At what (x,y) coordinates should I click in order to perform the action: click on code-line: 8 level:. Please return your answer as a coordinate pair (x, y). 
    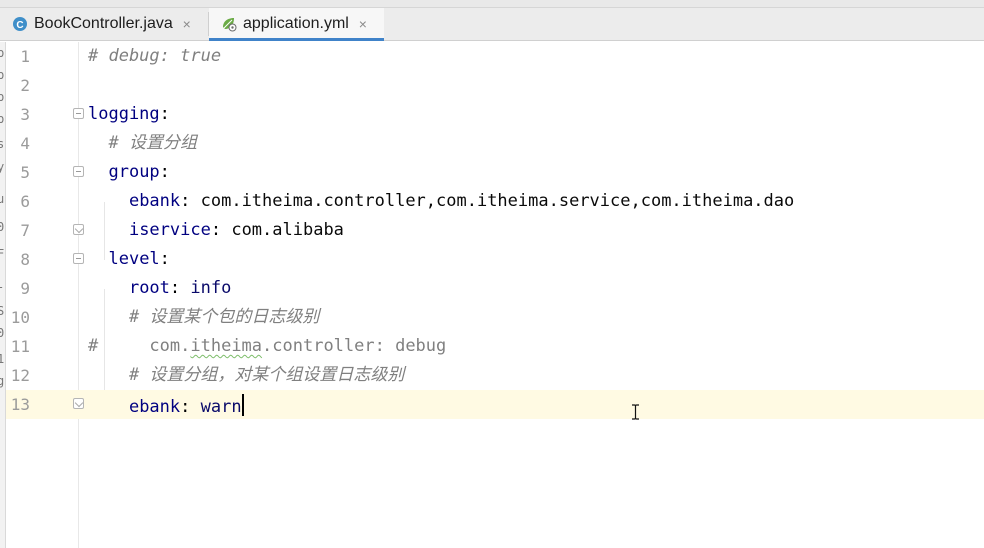
    Looking at the image, I should click on (495, 259).